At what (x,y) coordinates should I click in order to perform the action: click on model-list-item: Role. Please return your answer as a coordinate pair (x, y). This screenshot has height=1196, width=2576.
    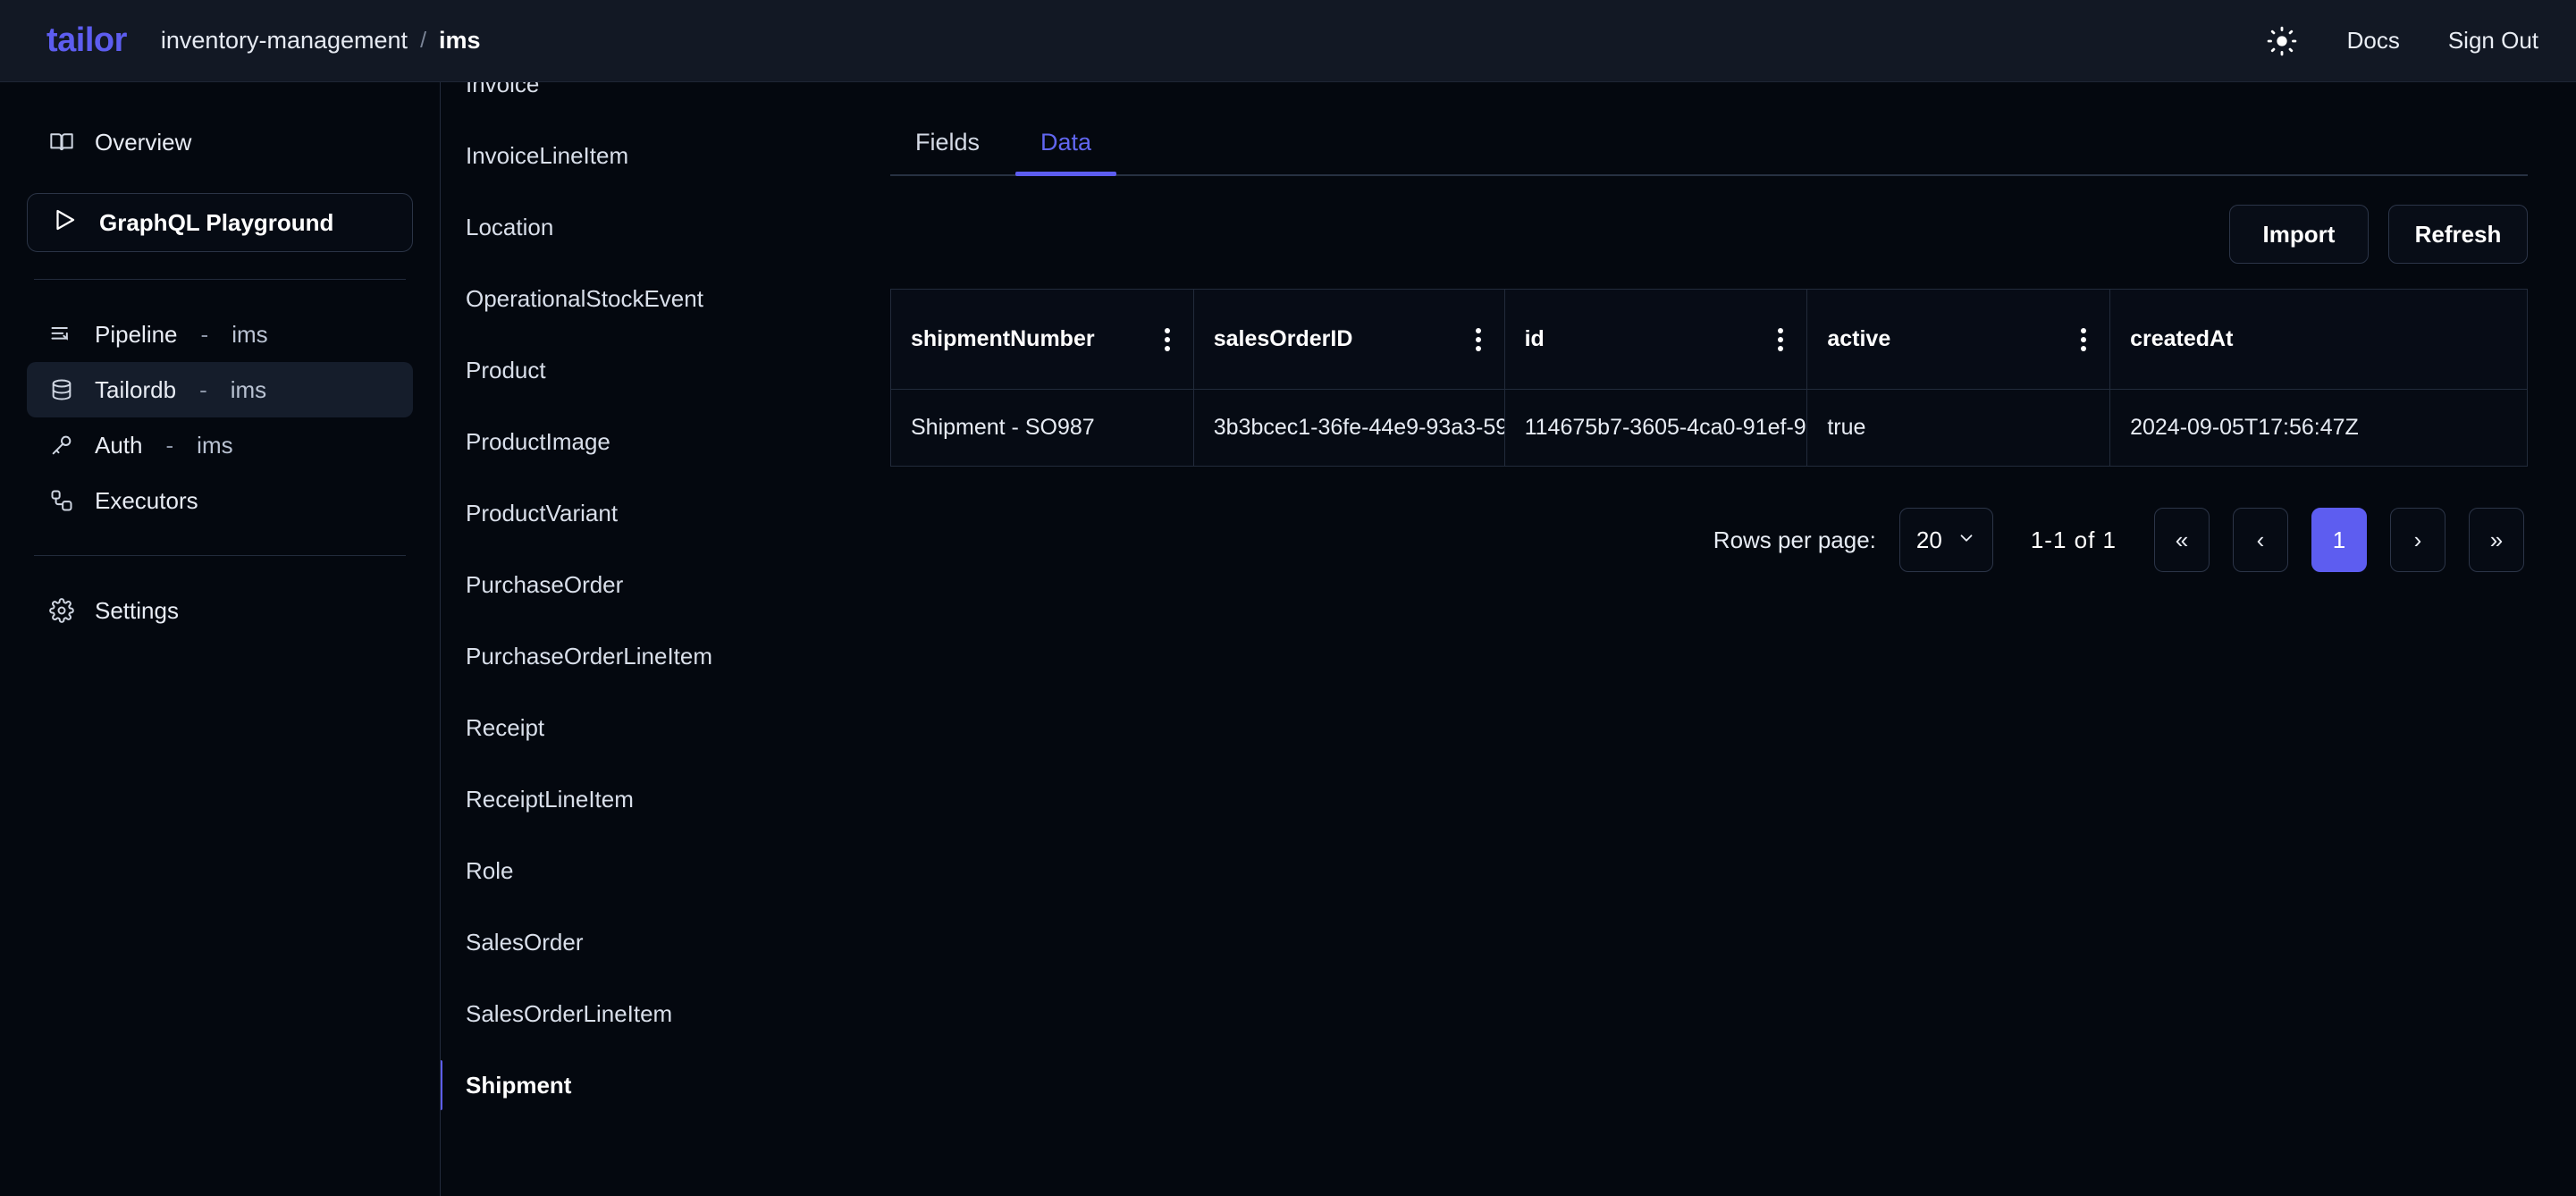
    Looking at the image, I should click on (641, 870).